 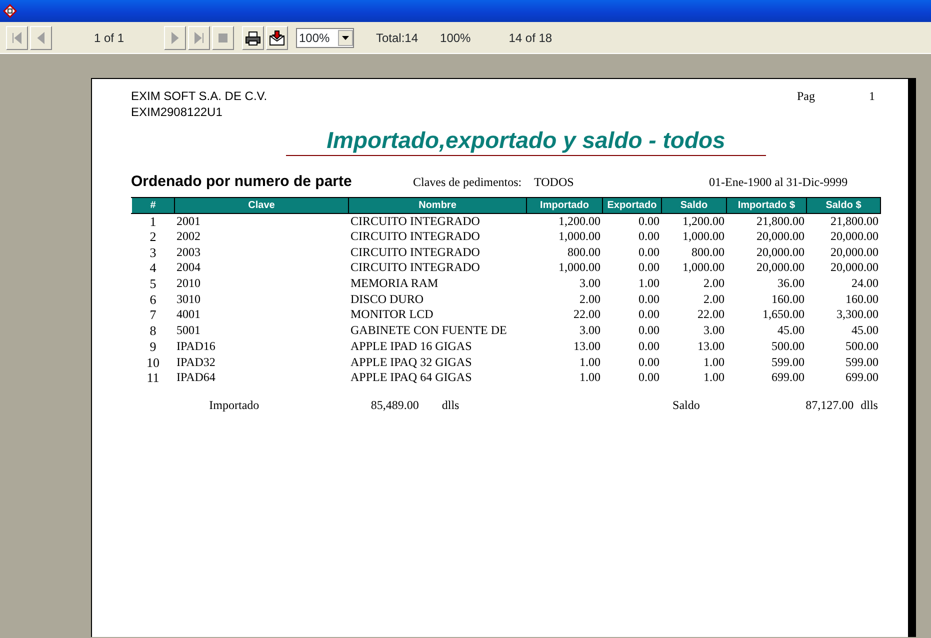 What do you see at coordinates (411, 378) in the screenshot?
I see `table-cell-text: APPLE IPAQ 64 GIGAS` at bounding box center [411, 378].